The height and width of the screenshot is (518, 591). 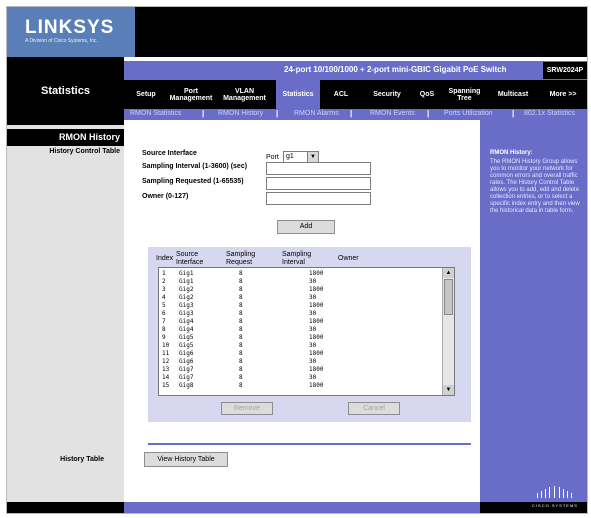 I want to click on tab-port-management: Port Management, so click(x=191, y=94).